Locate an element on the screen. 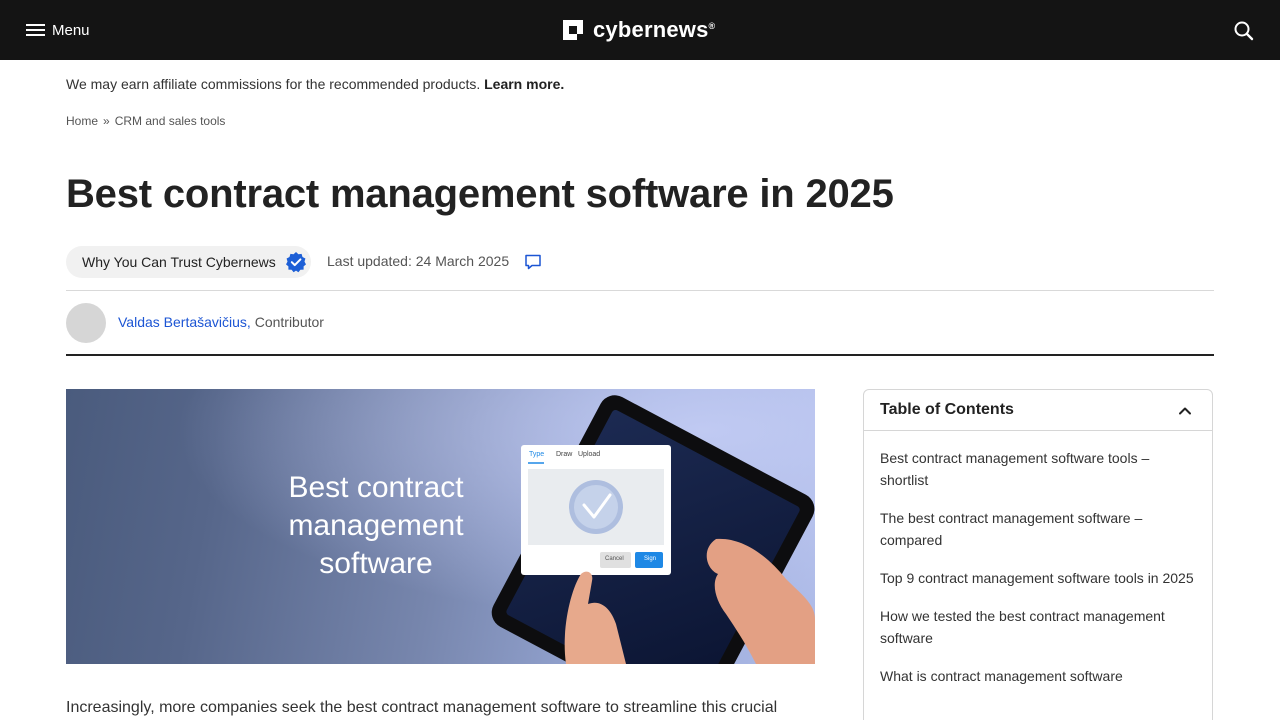 The width and height of the screenshot is (1280, 720). comments-button is located at coordinates (533, 262).